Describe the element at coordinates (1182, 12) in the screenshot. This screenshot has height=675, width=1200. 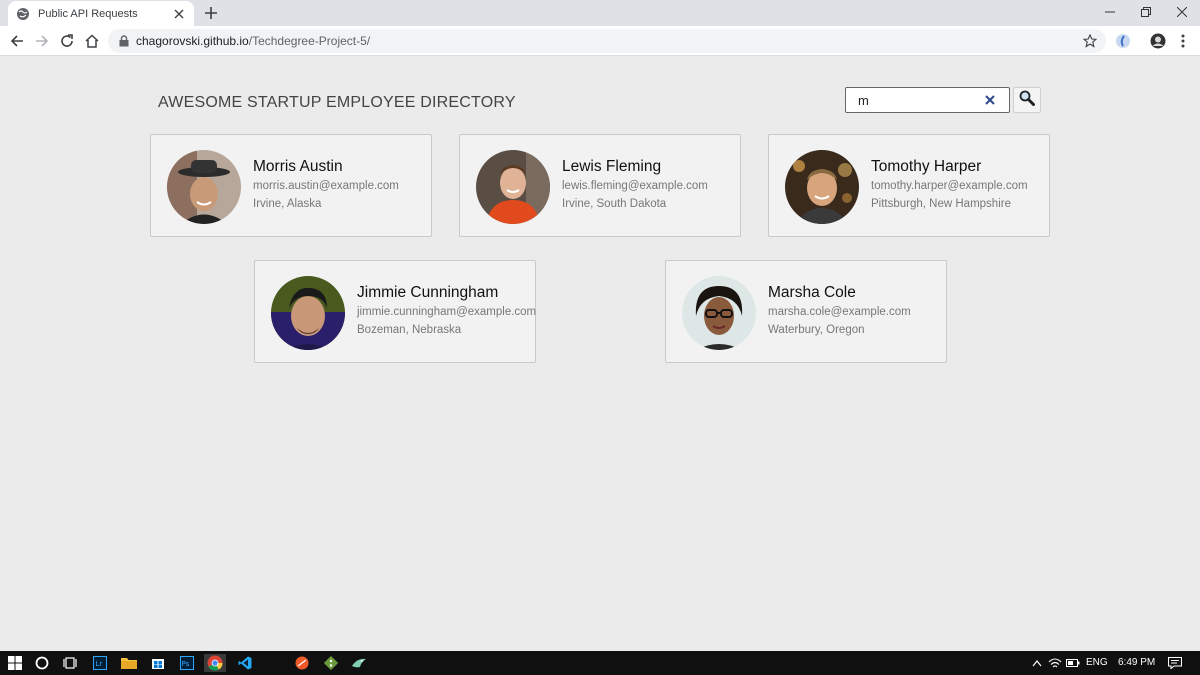
I see `close-window-icon` at that location.